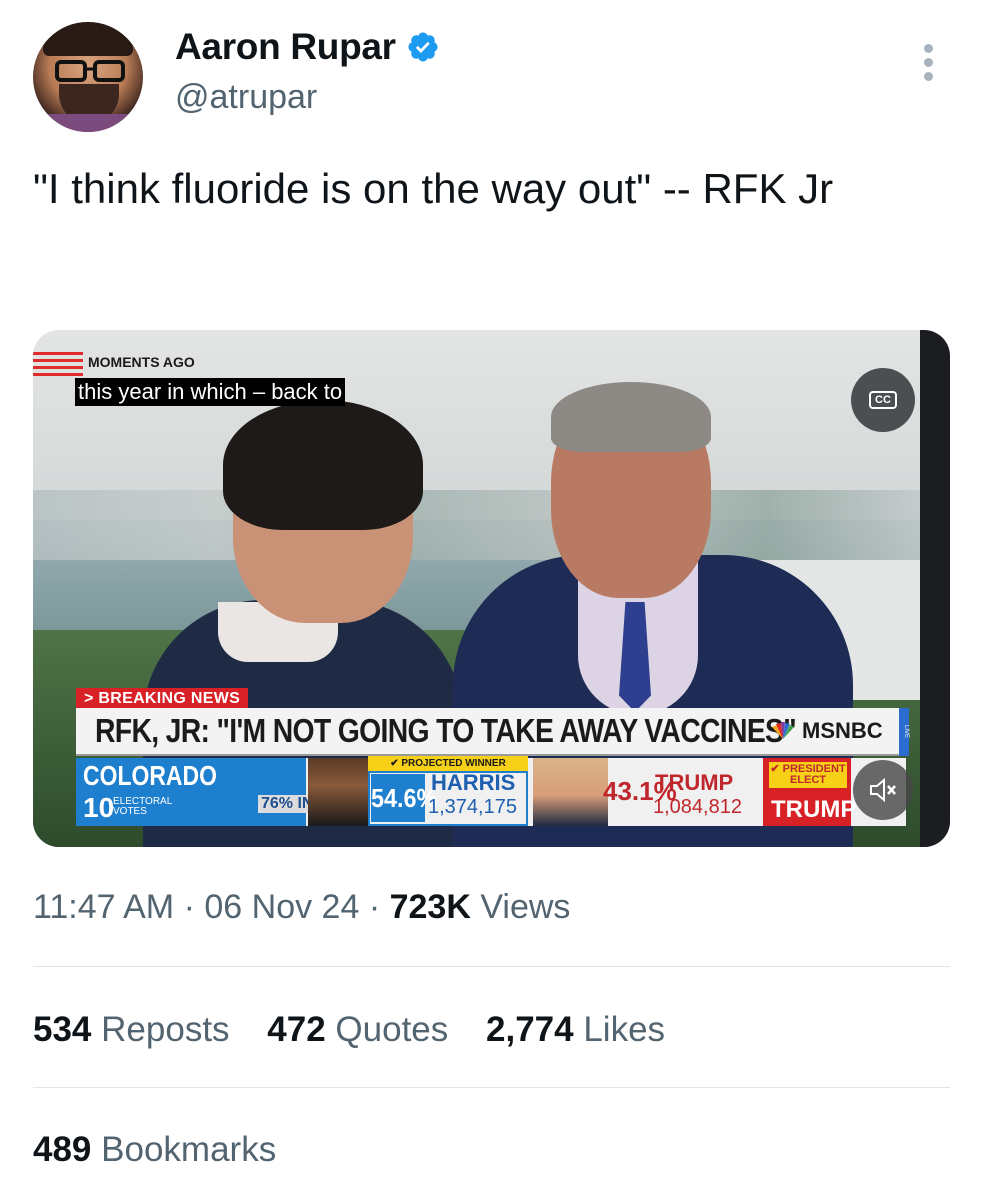  I want to click on quotes-count: 472, so click(296, 1029).